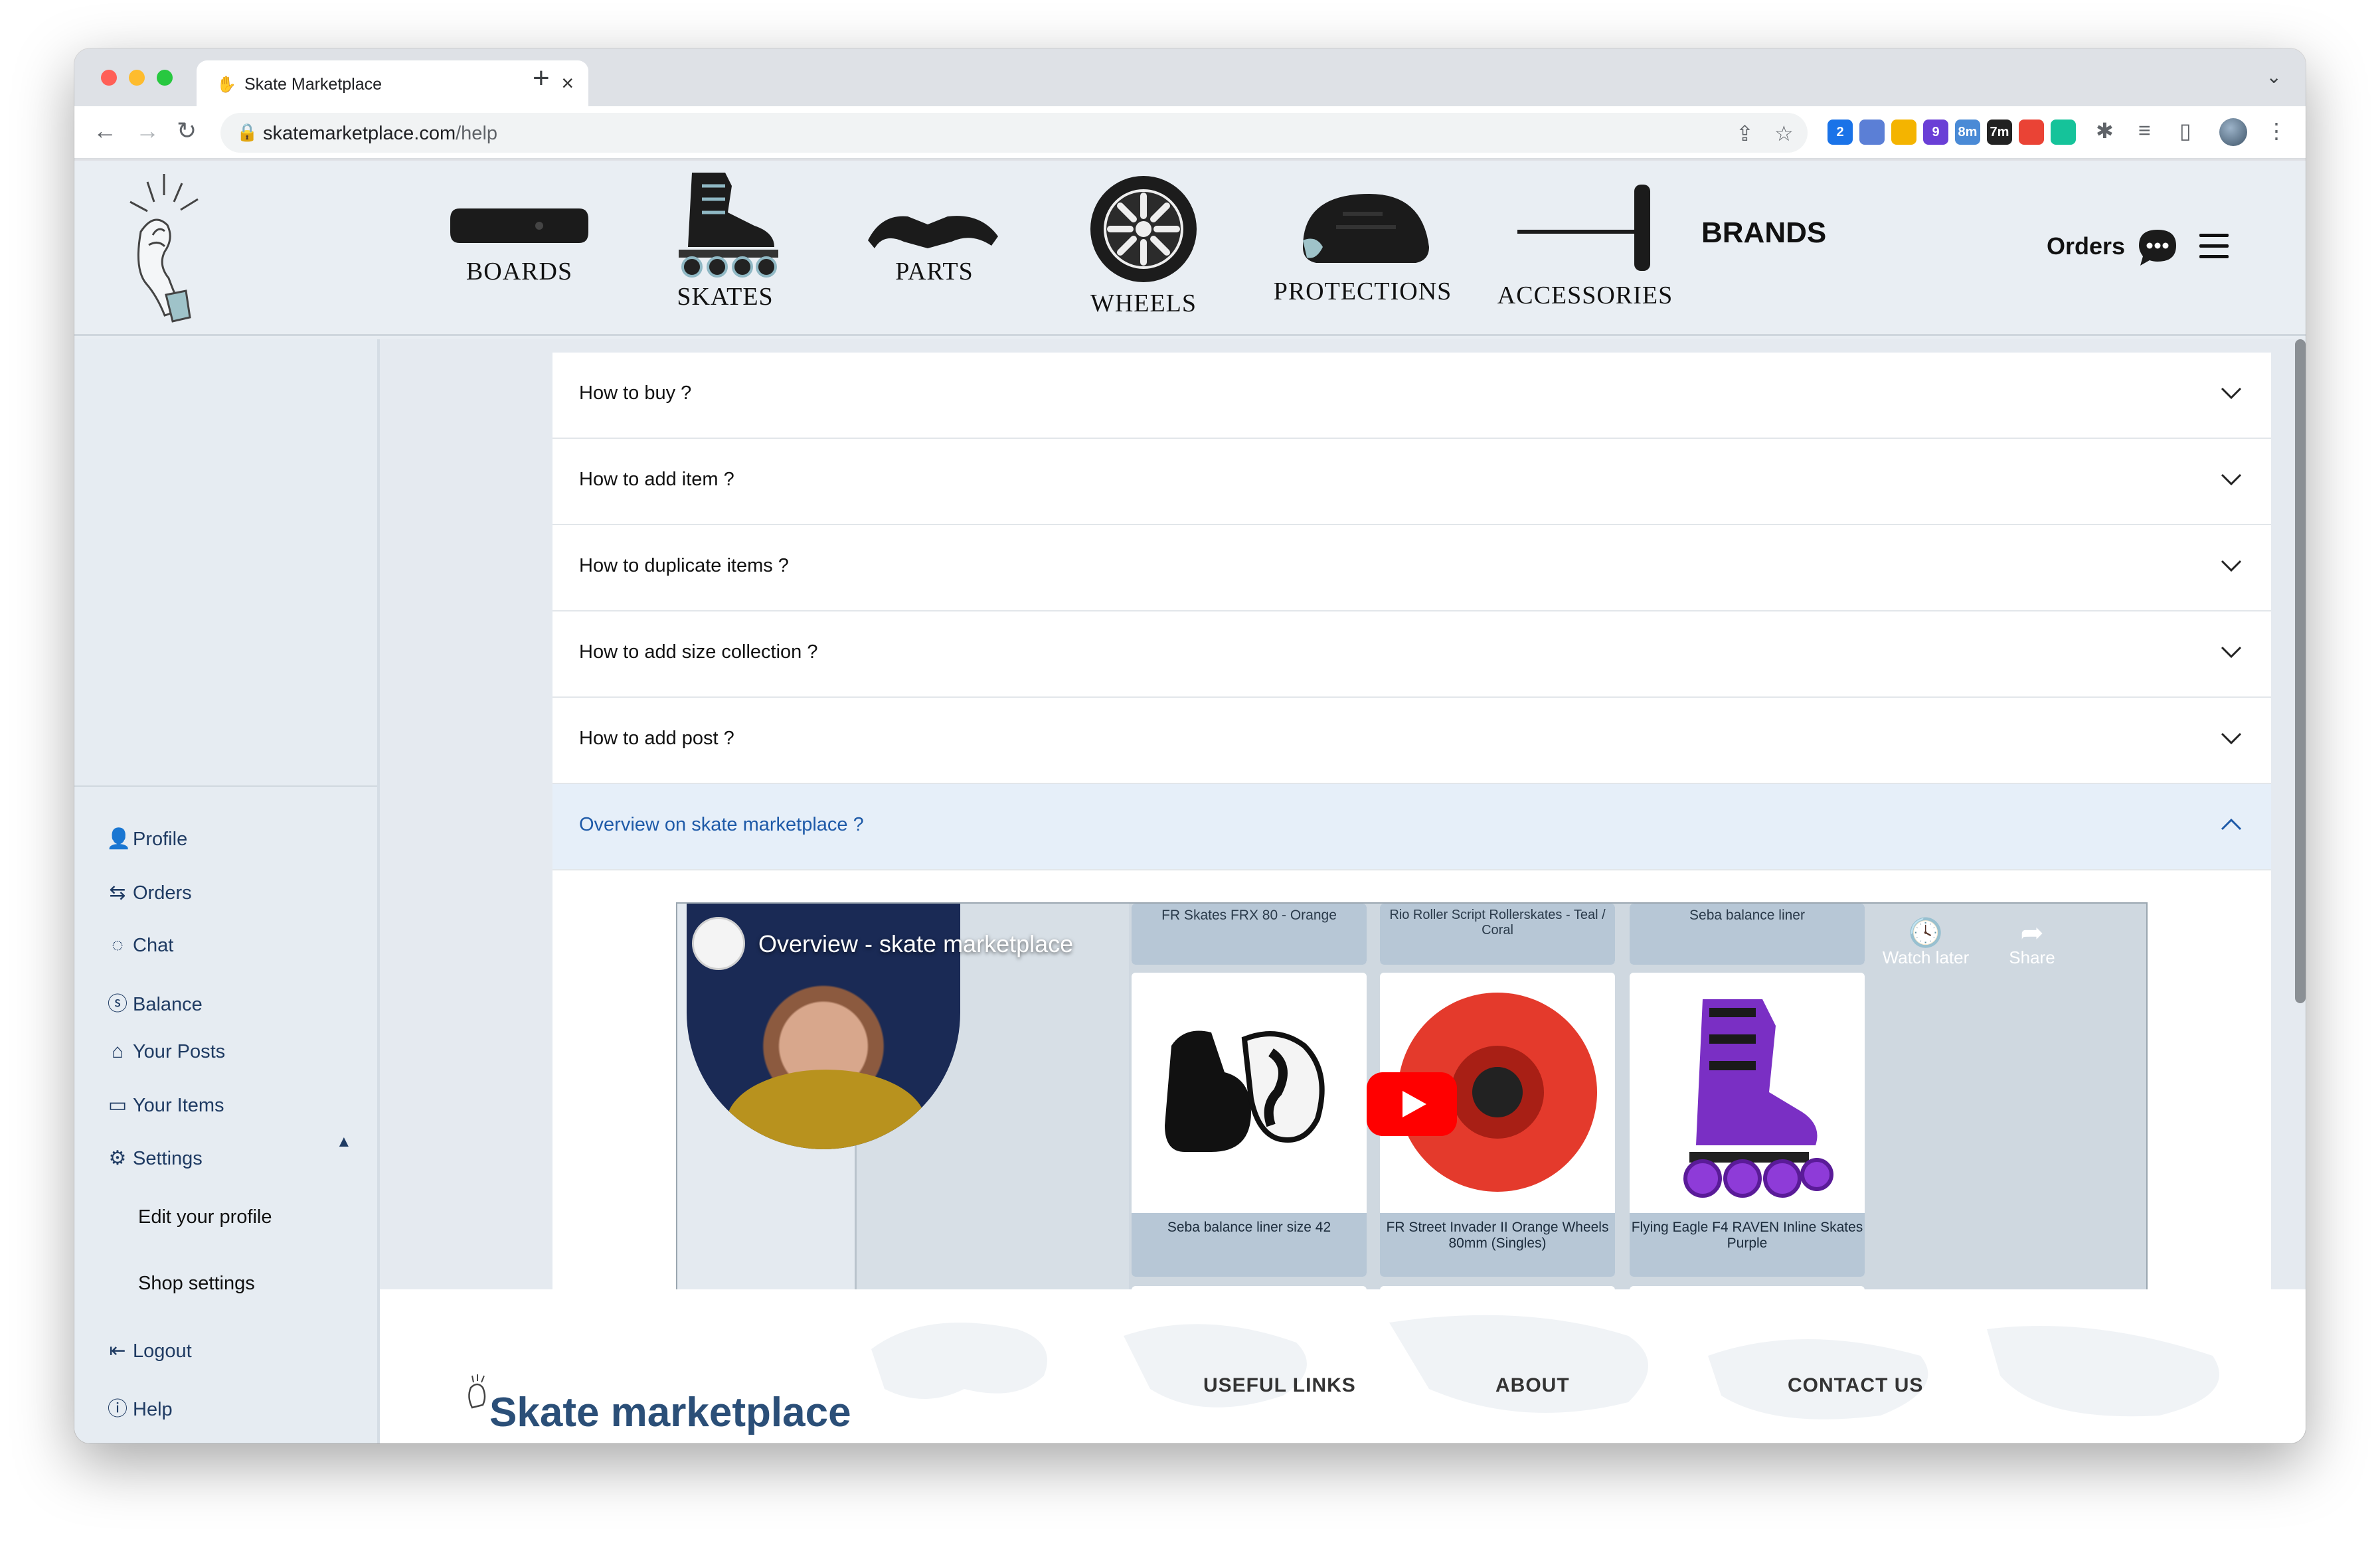 Image resolution: width=2380 pixels, height=1543 pixels. Describe the element at coordinates (118, 1409) in the screenshot. I see `help-icon: ⓘ` at that location.